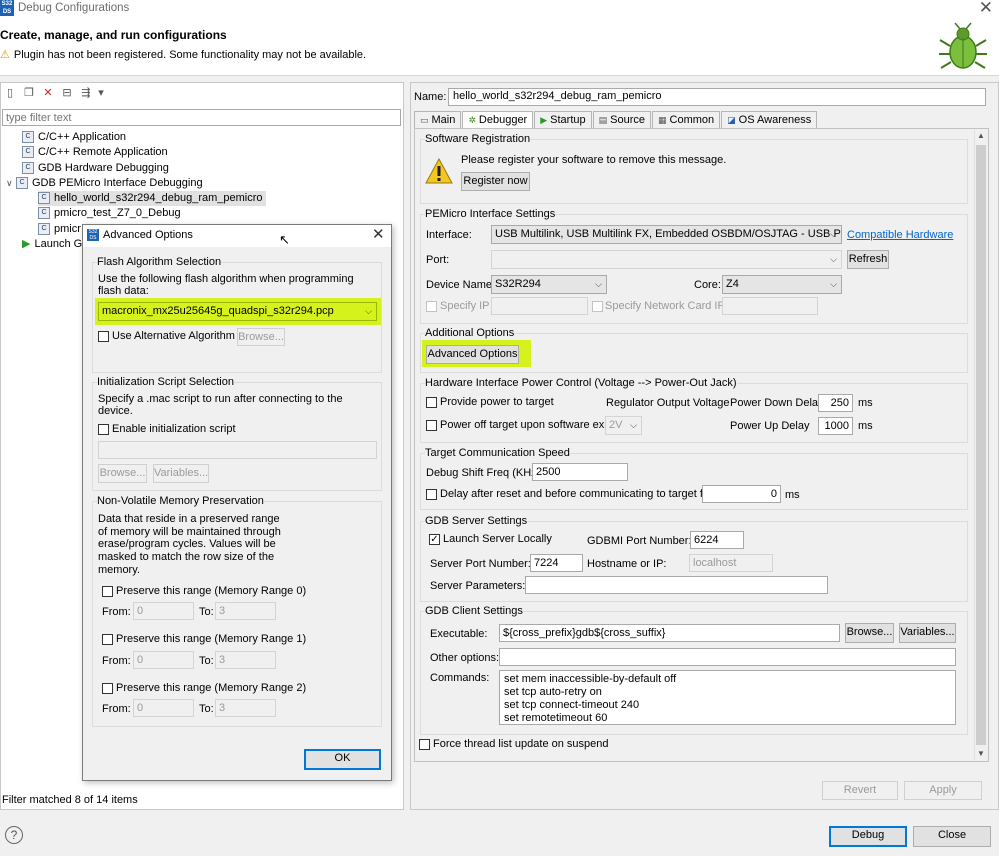 This screenshot has height=856, width=999. Describe the element at coordinates (835, 403) in the screenshot. I see `power-down-delay-input: 250` at that location.